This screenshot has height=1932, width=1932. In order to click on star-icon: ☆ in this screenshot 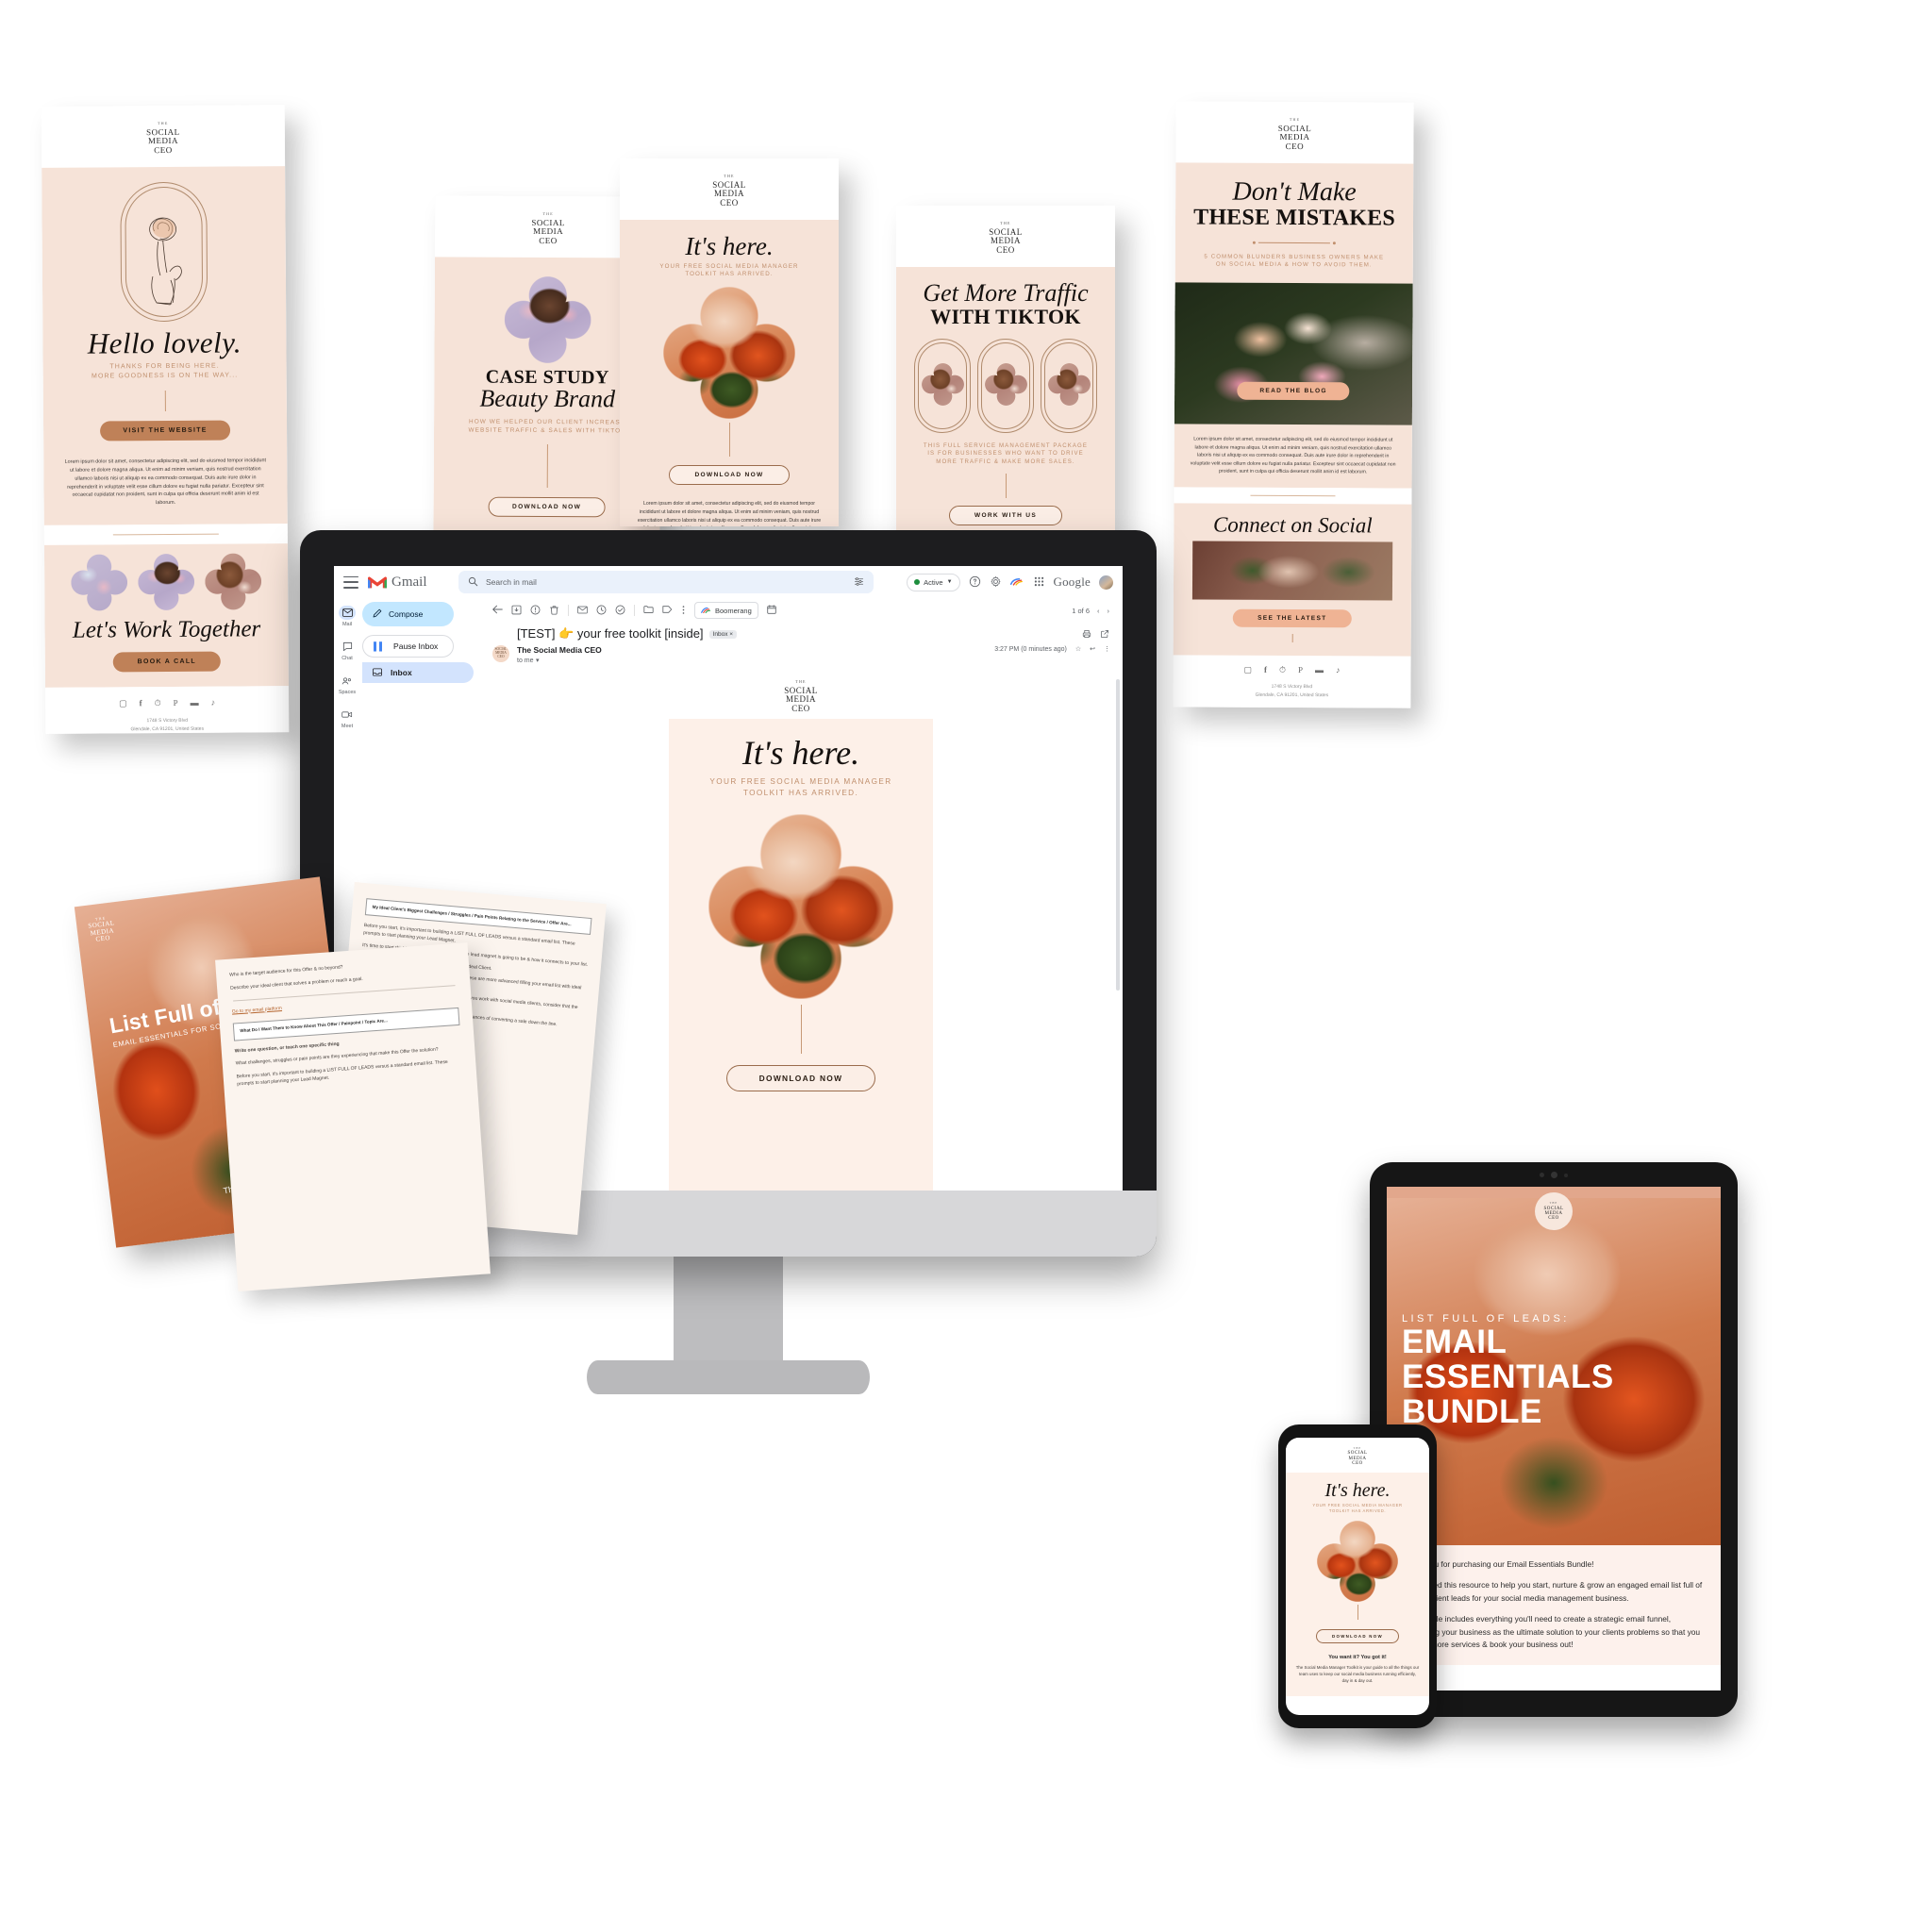, I will do `click(1078, 649)`.